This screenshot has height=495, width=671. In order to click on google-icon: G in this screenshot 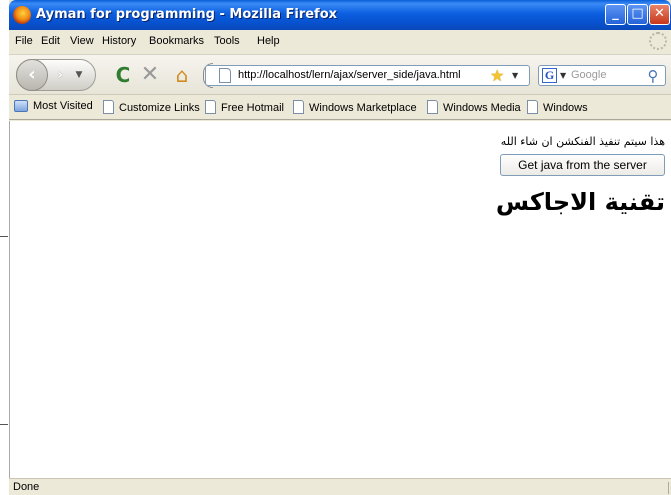, I will do `click(549, 75)`.